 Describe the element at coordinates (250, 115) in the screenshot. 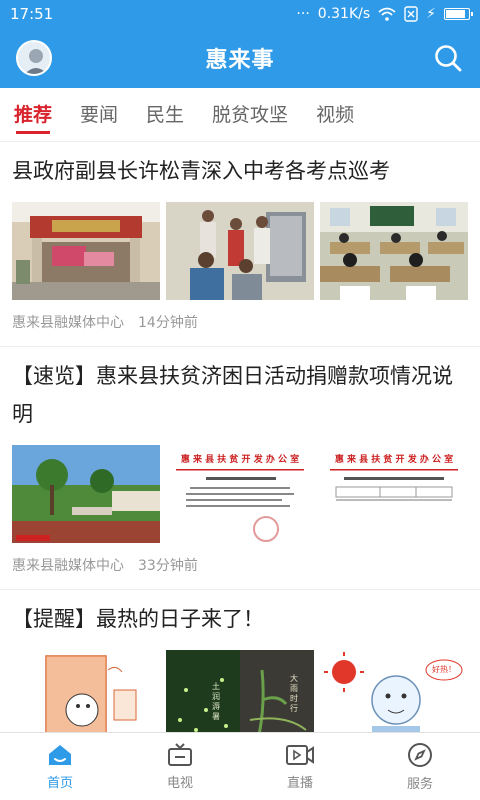

I see `tab-poverty-alleviation: 脱贫攻坚` at that location.